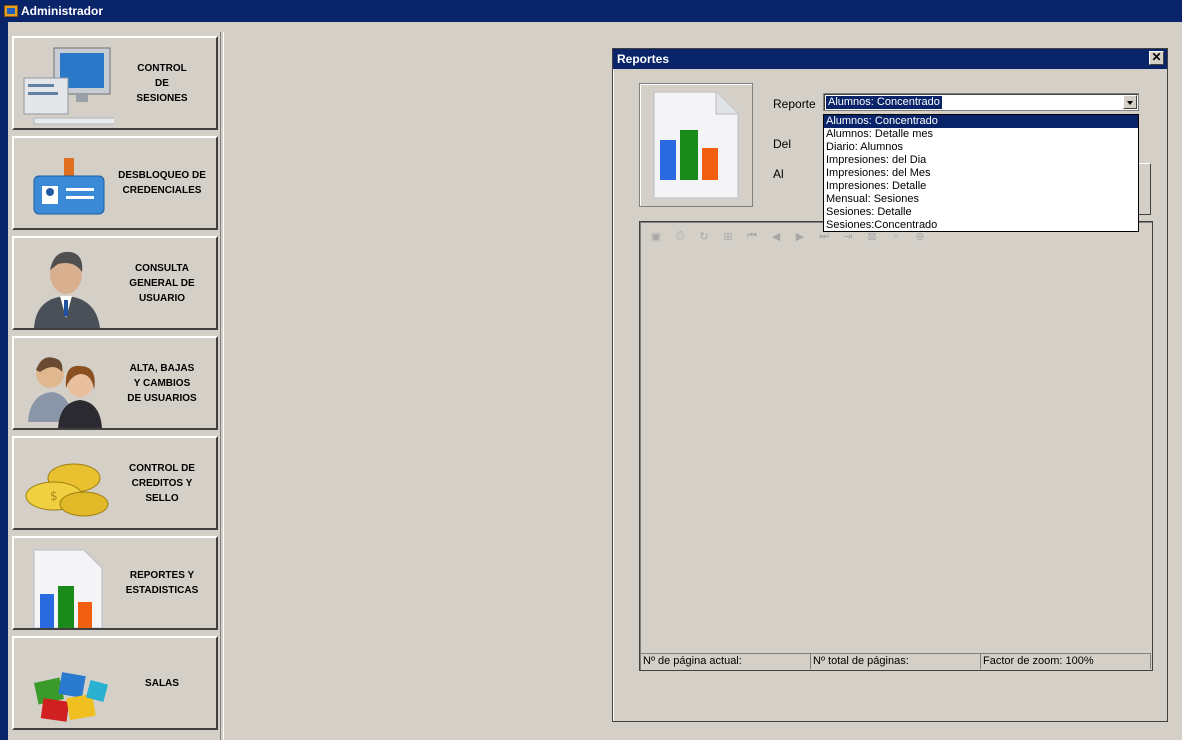 This screenshot has height=740, width=1182. What do you see at coordinates (66, 83) in the screenshot?
I see `computer-icon` at bounding box center [66, 83].